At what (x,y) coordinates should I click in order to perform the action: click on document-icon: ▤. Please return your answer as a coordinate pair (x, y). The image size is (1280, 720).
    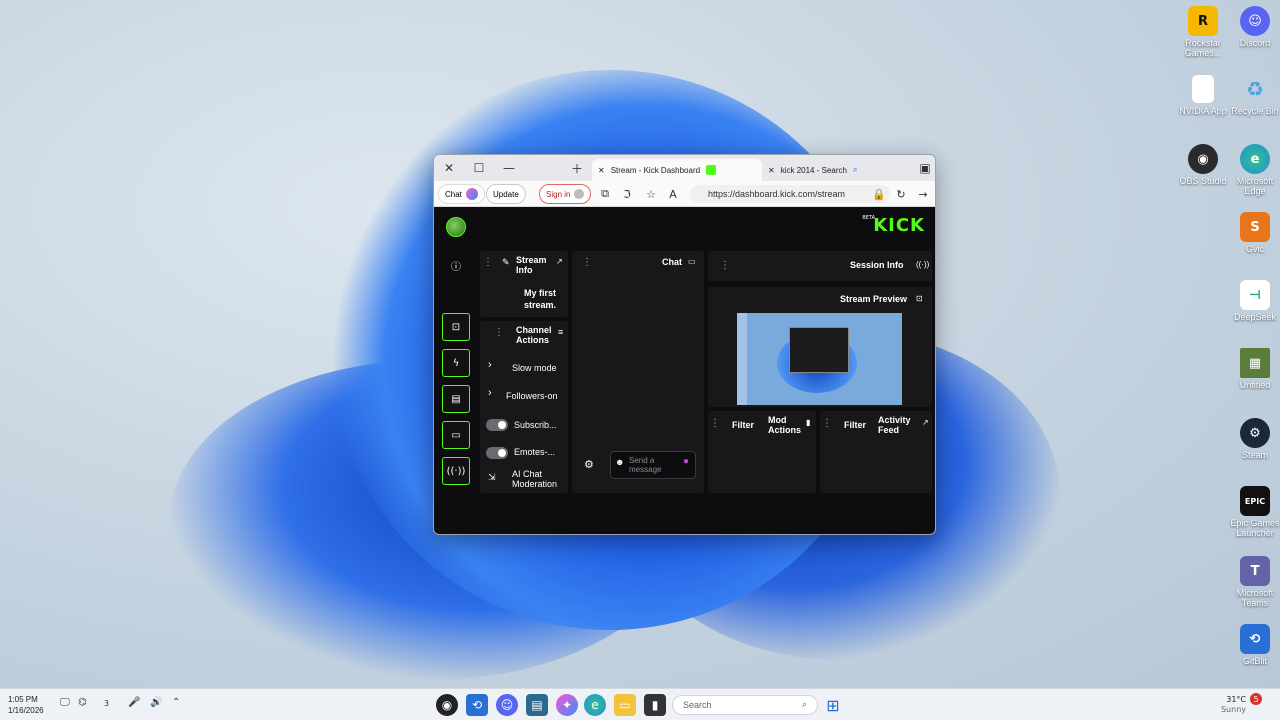
    Looking at the image, I should click on (456, 399).